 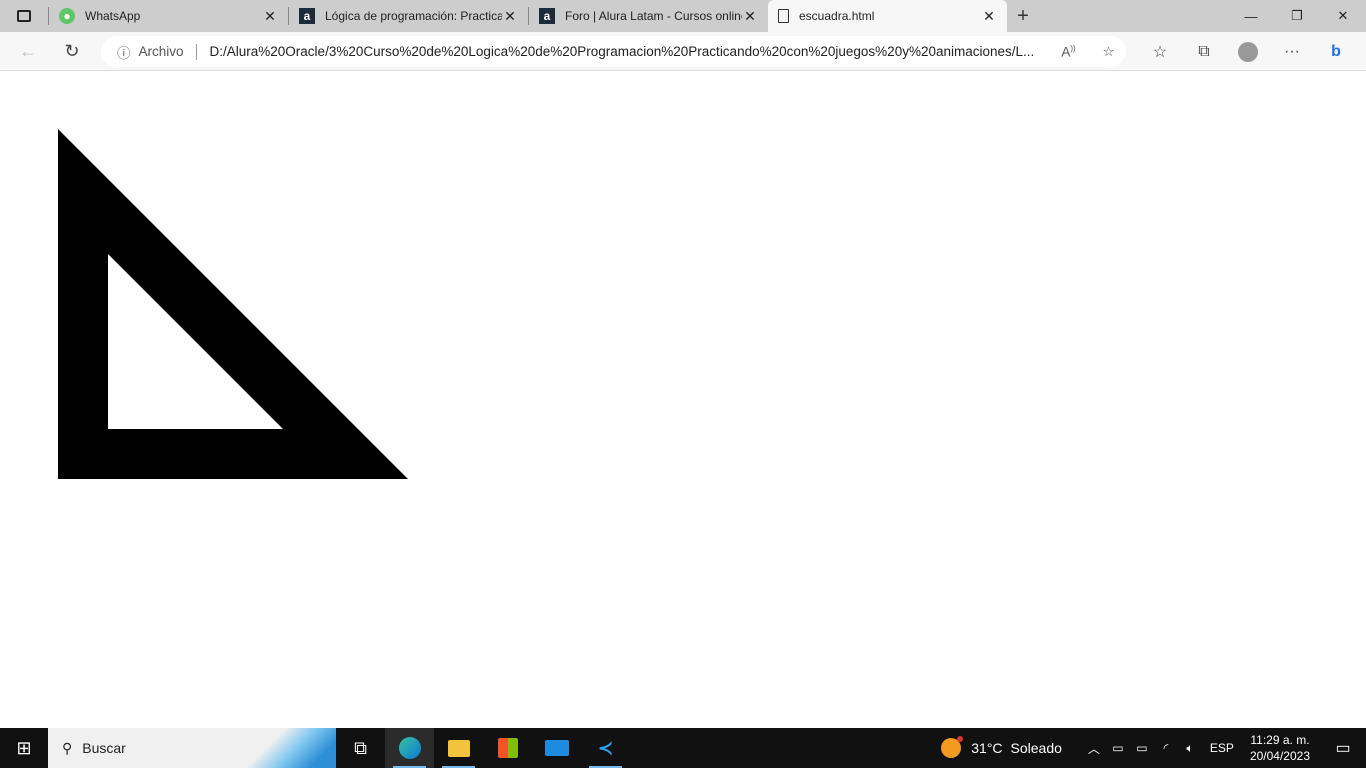 I want to click on taskbar-search: ⚲ Buscar, so click(x=192, y=748).